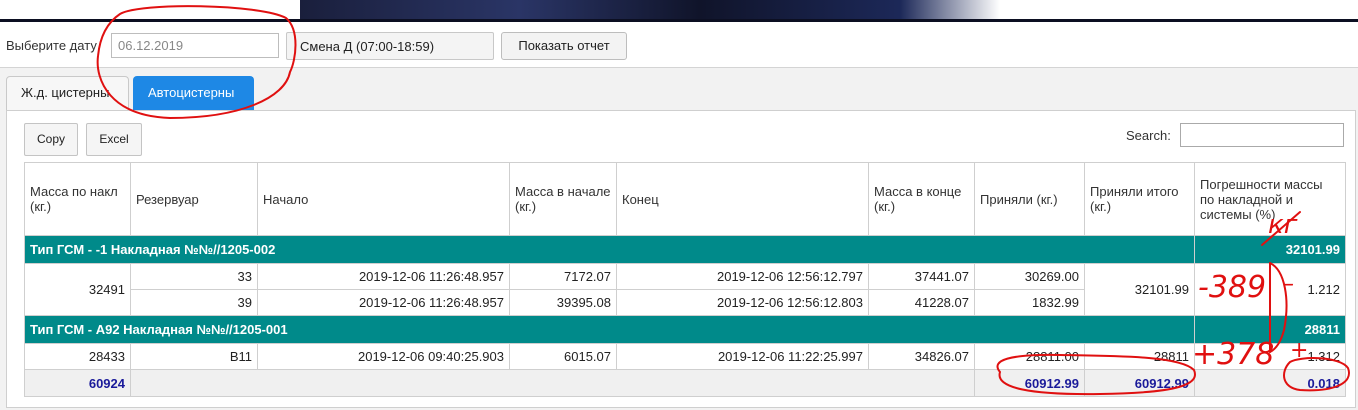 Image resolution: width=1358 pixels, height=410 pixels. Describe the element at coordinates (921, 356) in the screenshot. I see `cell-mass-end: 34826.07` at that location.